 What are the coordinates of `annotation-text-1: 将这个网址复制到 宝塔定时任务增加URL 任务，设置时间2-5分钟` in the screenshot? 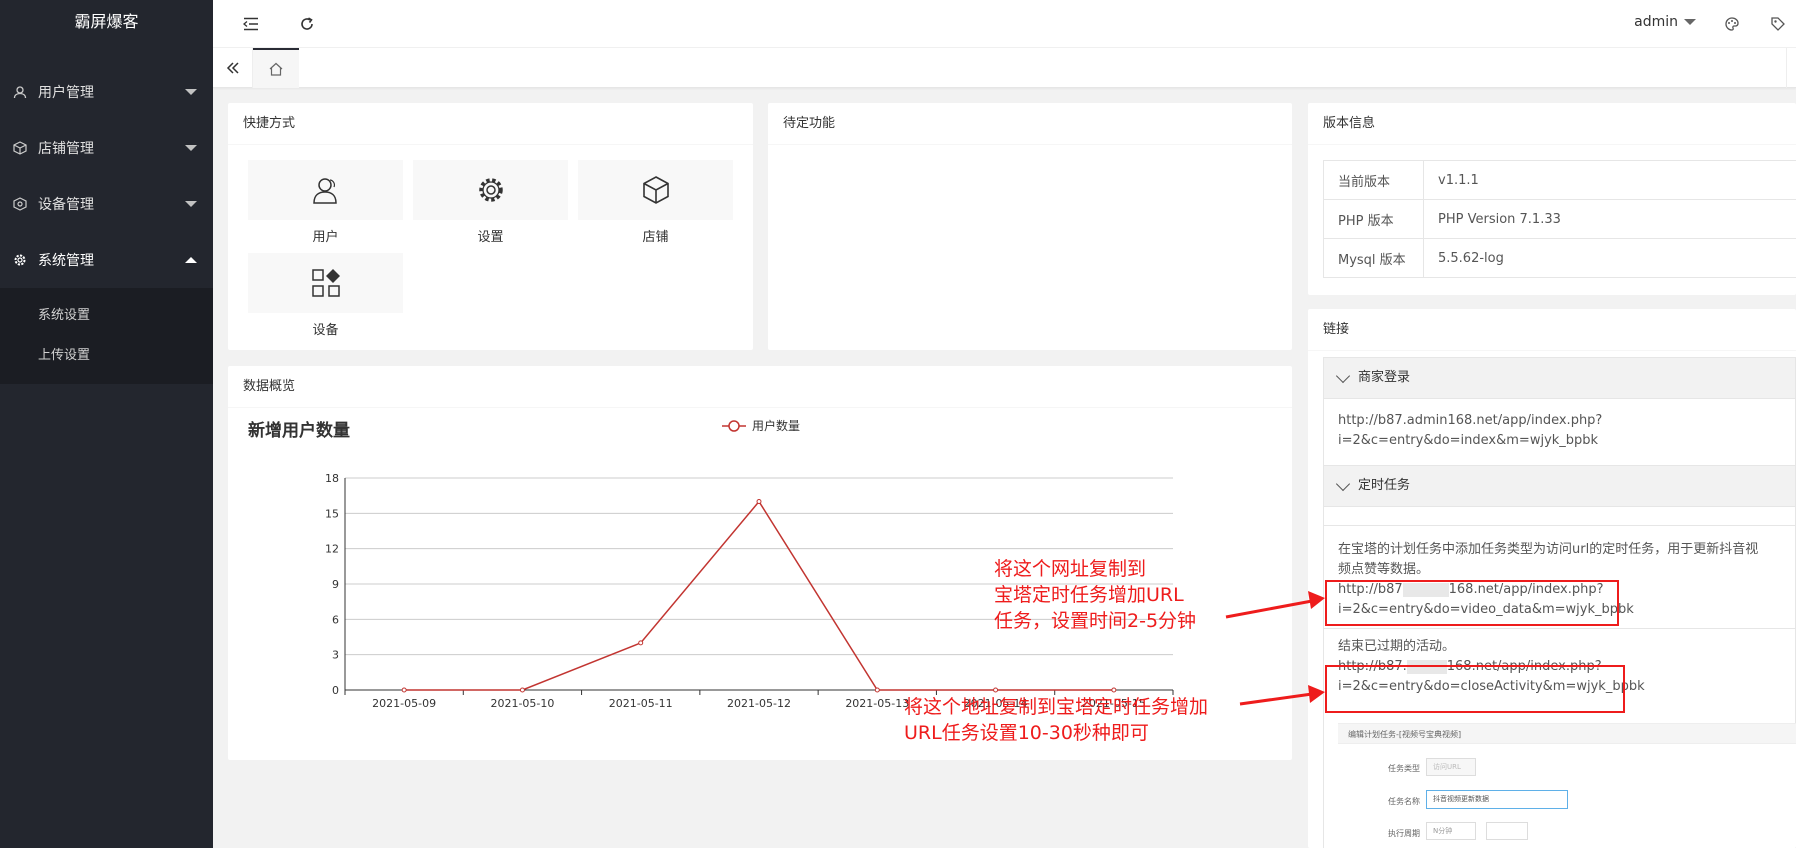 It's located at (1095, 595).